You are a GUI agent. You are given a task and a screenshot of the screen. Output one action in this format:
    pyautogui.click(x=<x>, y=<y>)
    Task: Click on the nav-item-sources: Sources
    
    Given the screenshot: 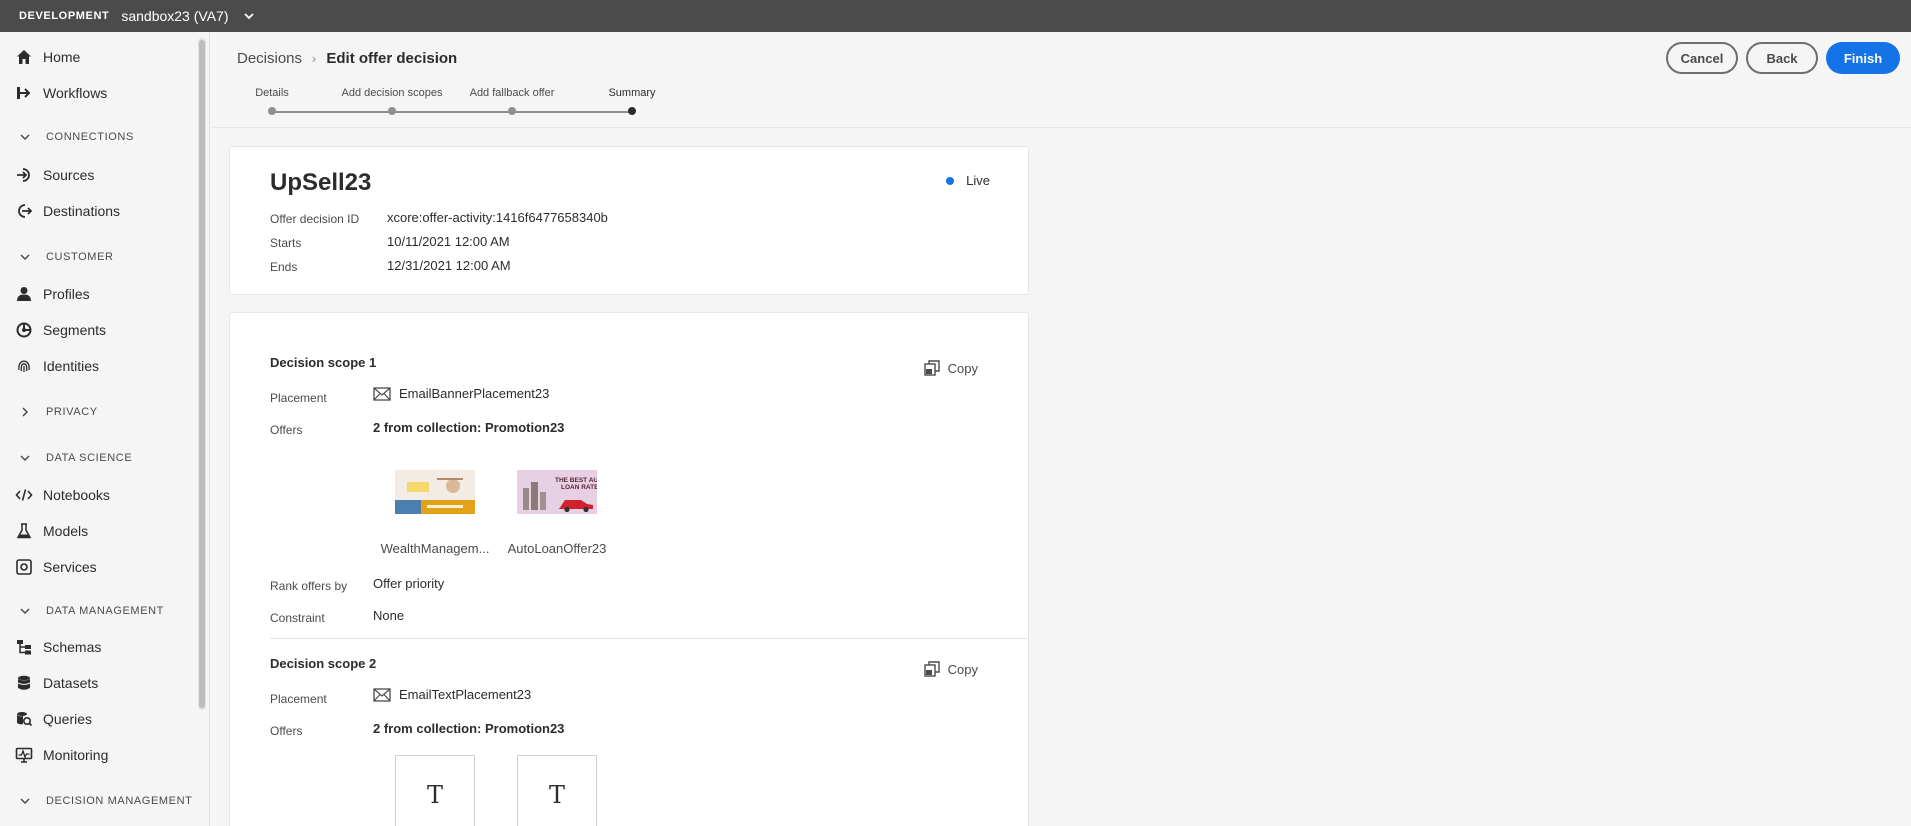 What is the action you would take?
    pyautogui.click(x=98, y=175)
    